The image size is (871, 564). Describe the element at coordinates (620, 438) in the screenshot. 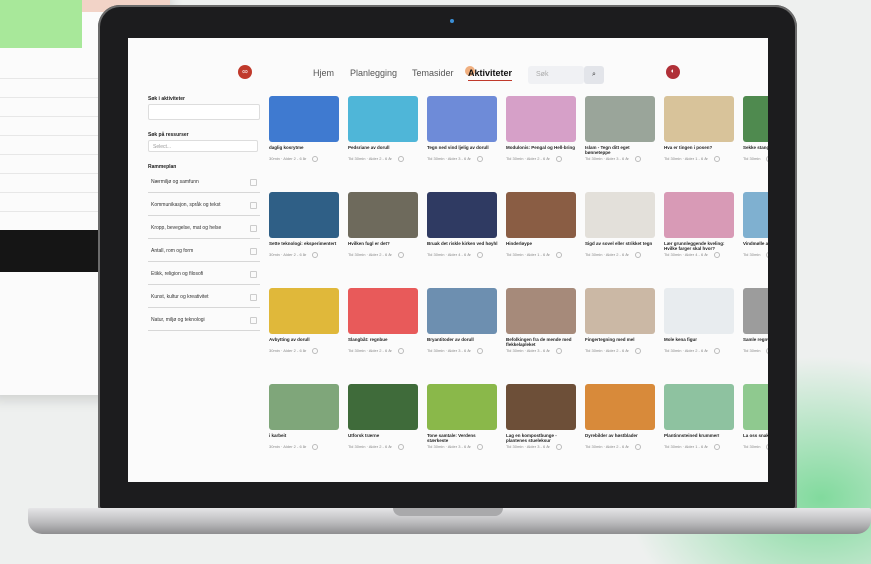

I see `activity-title: Dyrebilder av høstblader` at that location.